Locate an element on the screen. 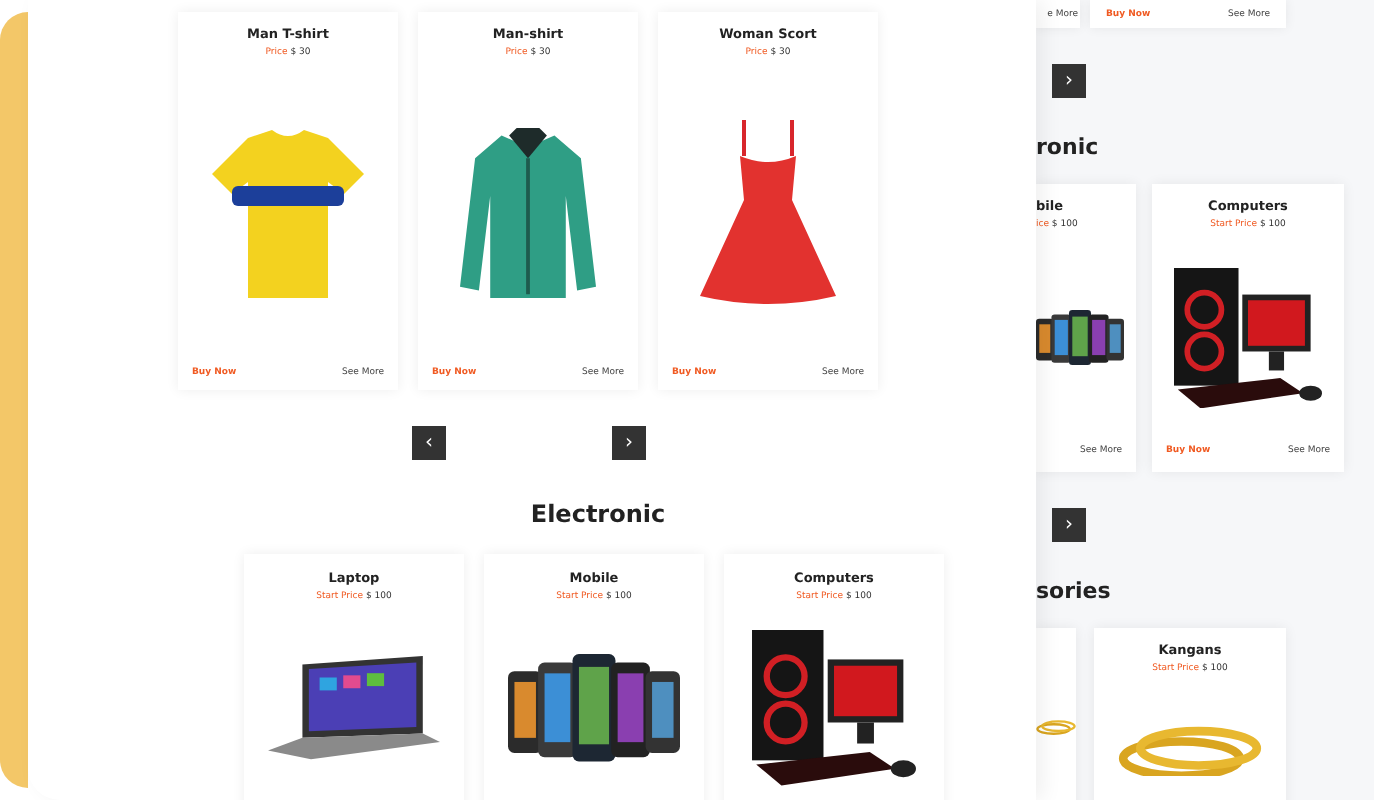  pager-arrow-button: ‹ is located at coordinates (429, 443).